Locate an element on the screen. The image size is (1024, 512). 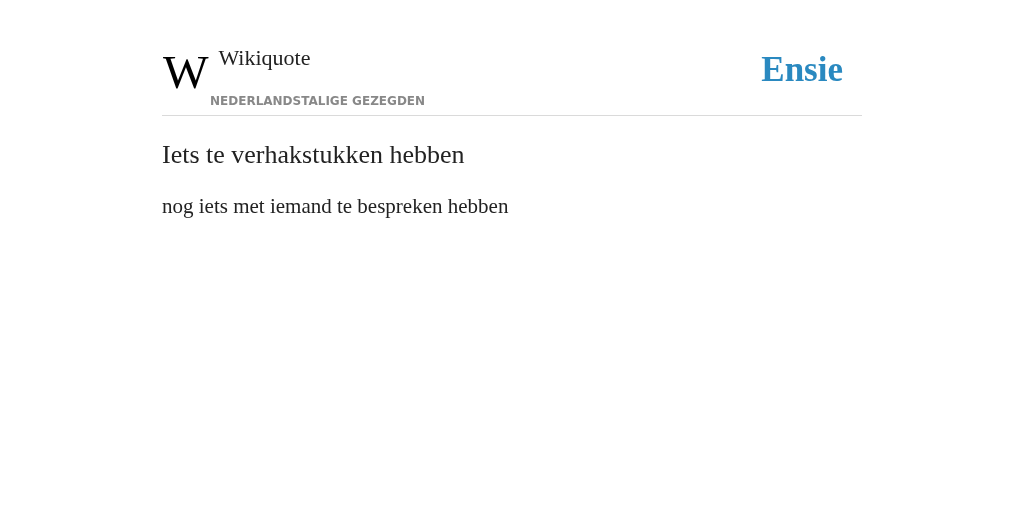
logo-mark: W is located at coordinates (184, 73).